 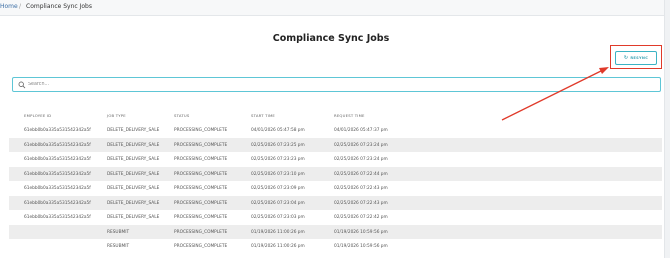 I want to click on column-header-job-type: JOB TYPE, so click(x=116, y=115).